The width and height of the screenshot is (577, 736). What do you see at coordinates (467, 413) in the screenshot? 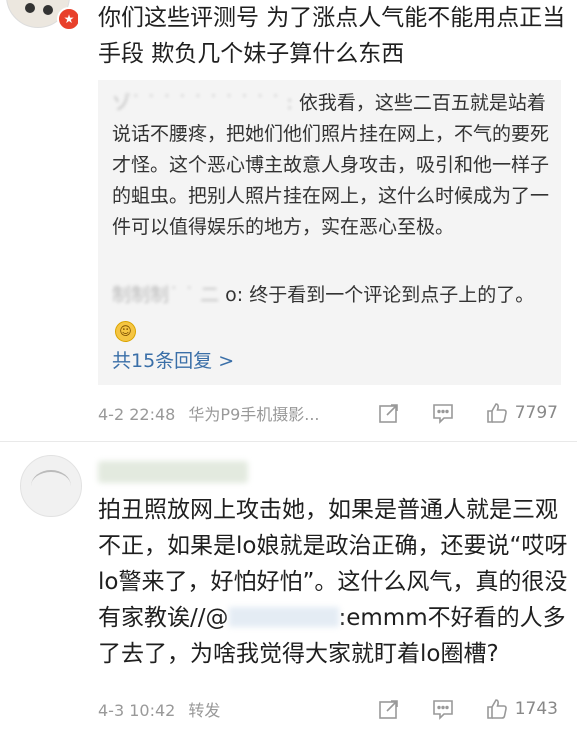
I see `action-bar: 7797` at bounding box center [467, 413].